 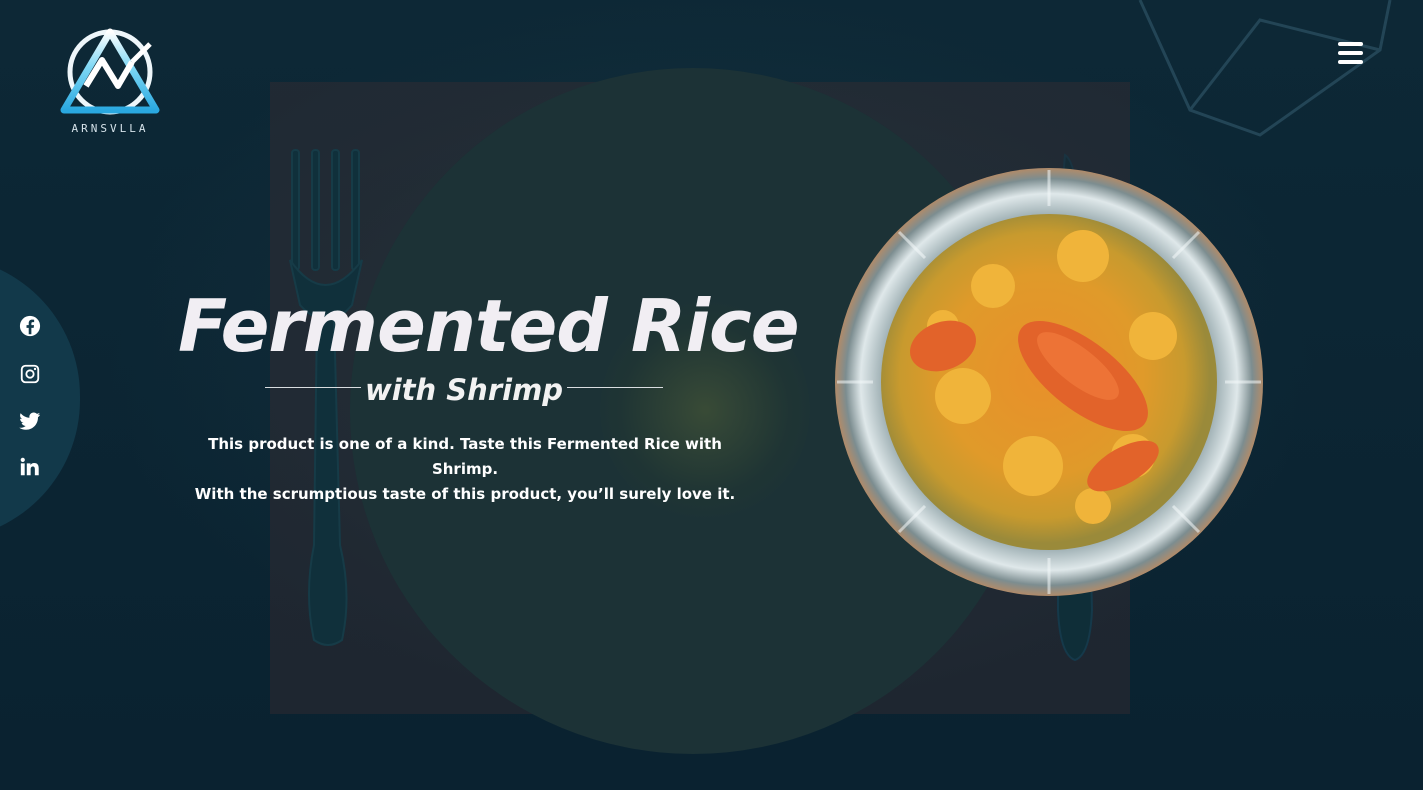 I want to click on hero-subtitle: with Shrimp, so click(x=464, y=390).